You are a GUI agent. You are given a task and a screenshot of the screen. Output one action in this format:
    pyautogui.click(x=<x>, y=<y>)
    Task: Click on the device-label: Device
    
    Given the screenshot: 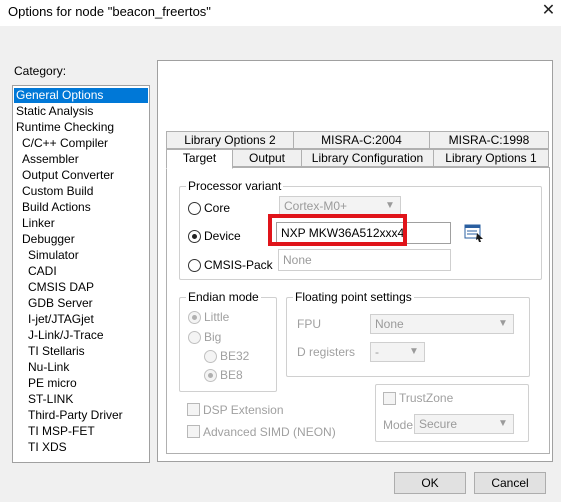 What is the action you would take?
    pyautogui.click(x=222, y=236)
    